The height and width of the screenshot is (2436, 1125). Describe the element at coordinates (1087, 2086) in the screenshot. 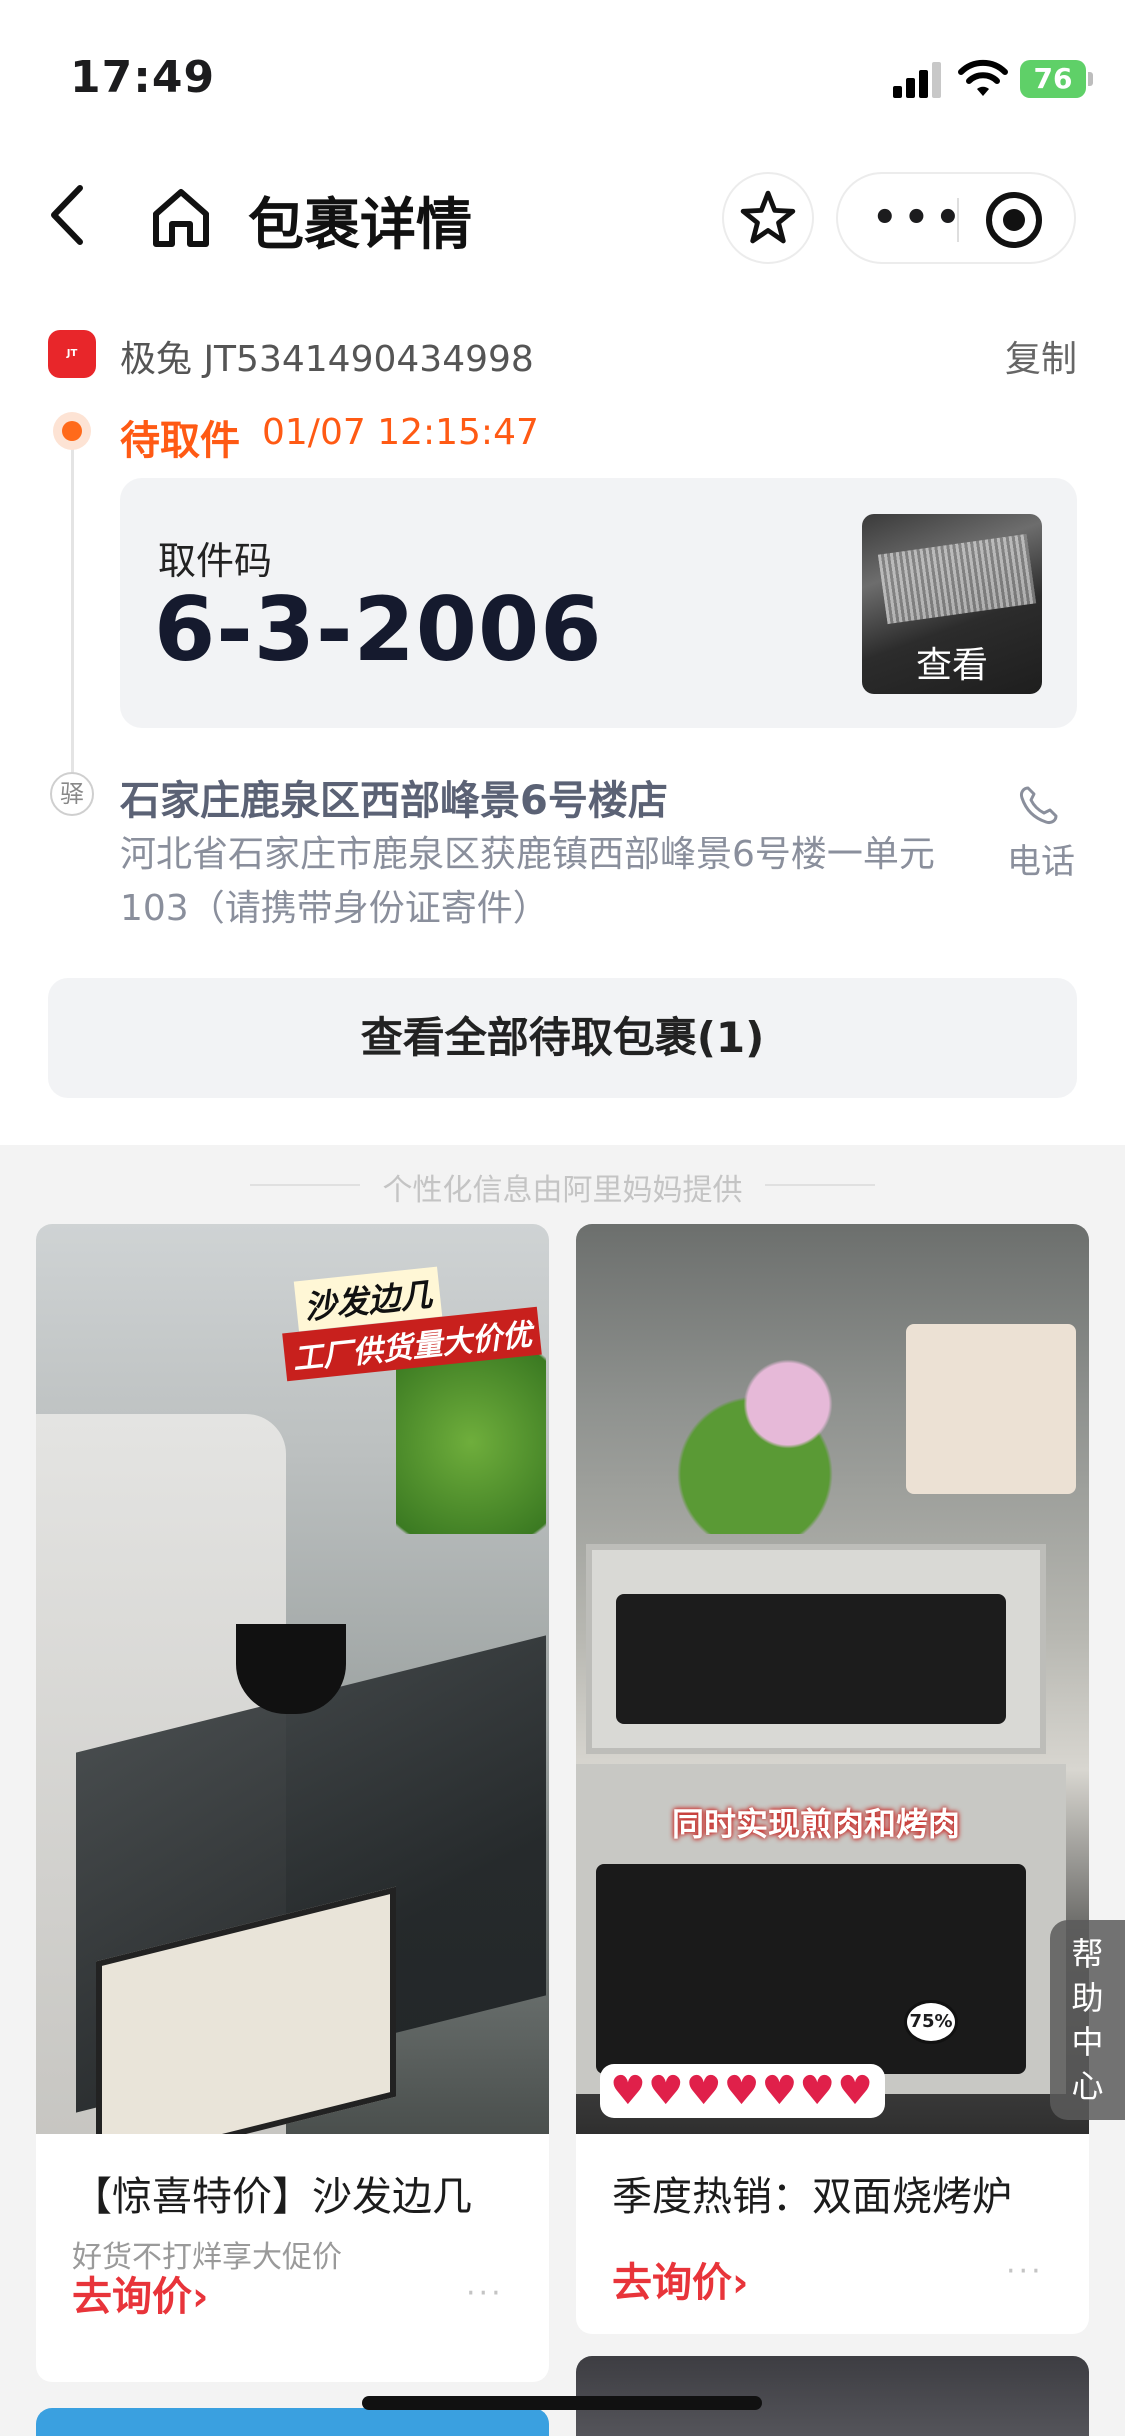

I see `help-tab-char: 心` at that location.